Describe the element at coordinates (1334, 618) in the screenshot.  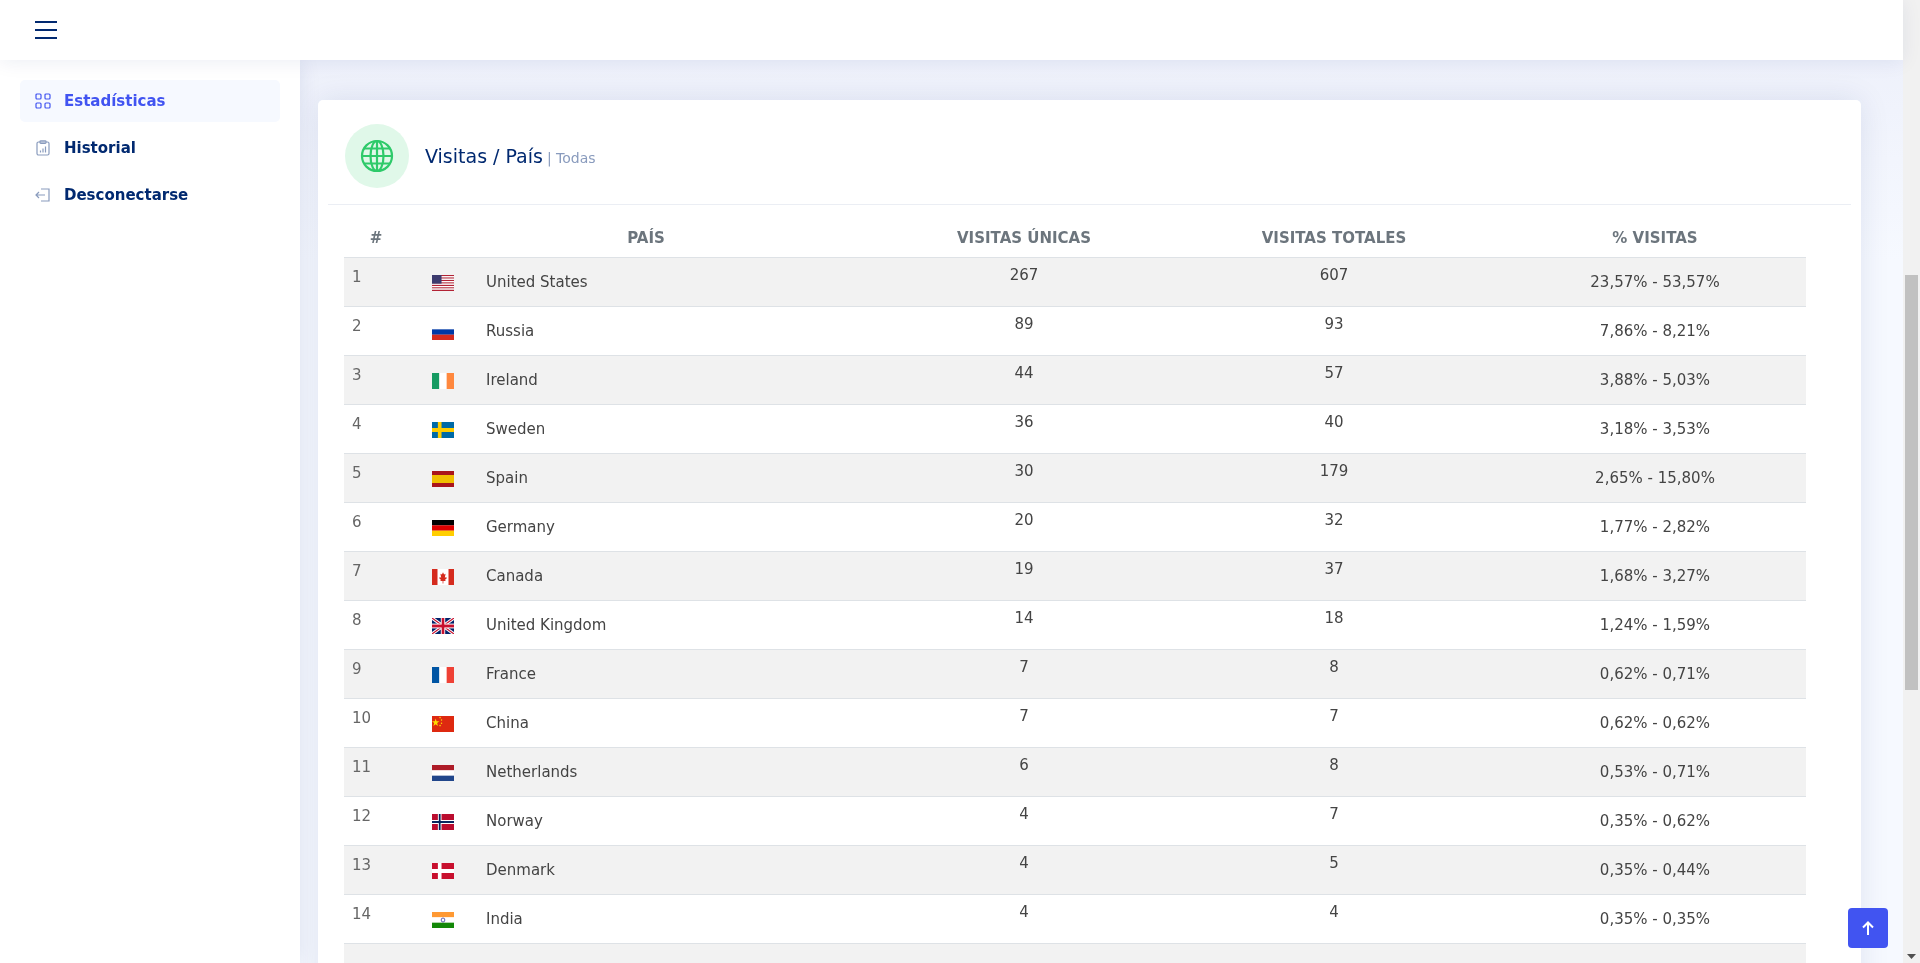
I see `total-visits: 18` at that location.